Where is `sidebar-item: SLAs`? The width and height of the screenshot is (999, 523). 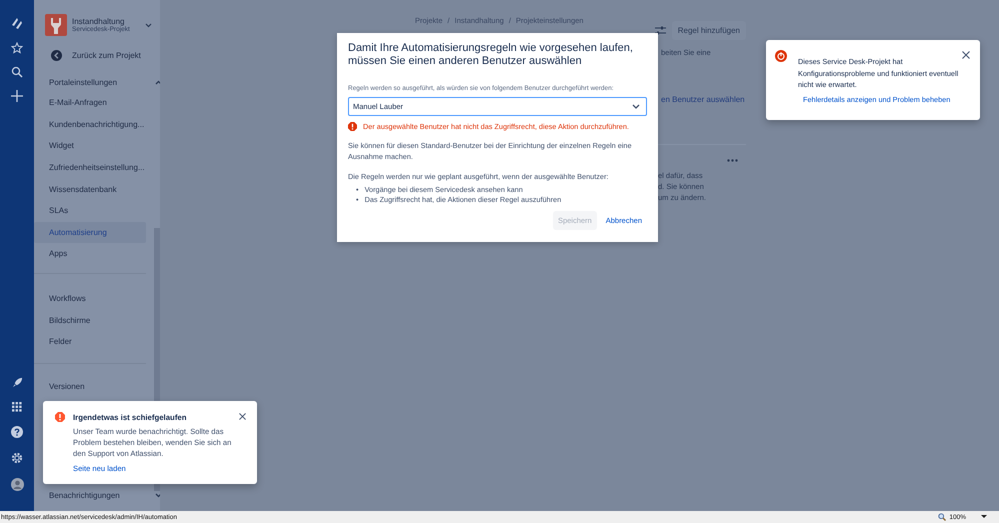 sidebar-item: SLAs is located at coordinates (90, 211).